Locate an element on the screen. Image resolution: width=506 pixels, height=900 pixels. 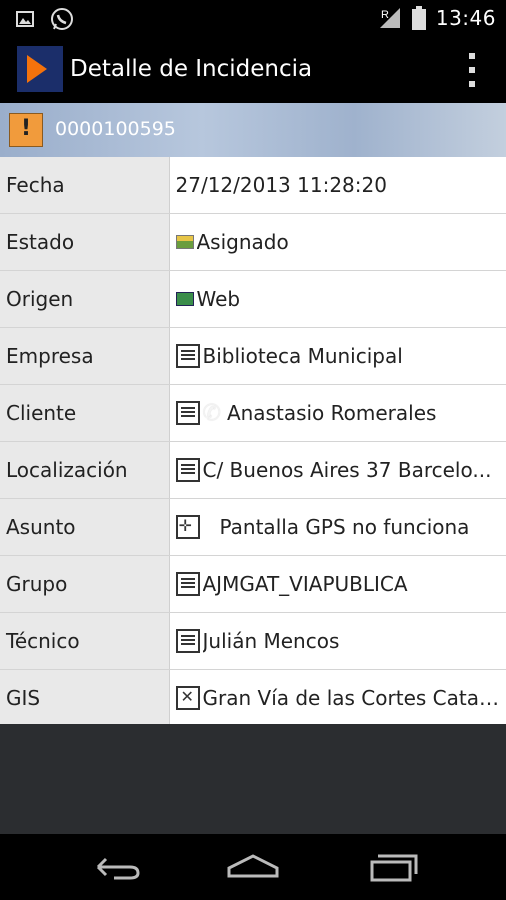
overflow-menu-icon is located at coordinates (472, 70).